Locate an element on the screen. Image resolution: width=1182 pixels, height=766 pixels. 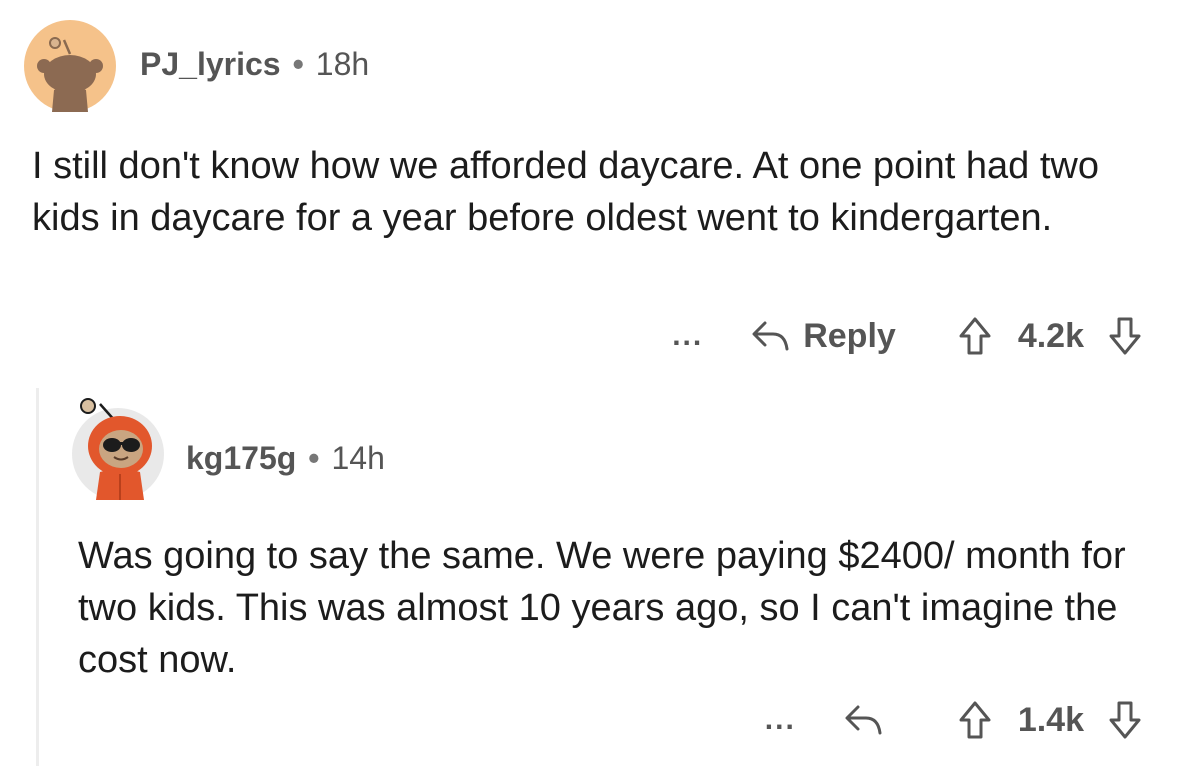
reply-button is located at coordinates (870, 720).